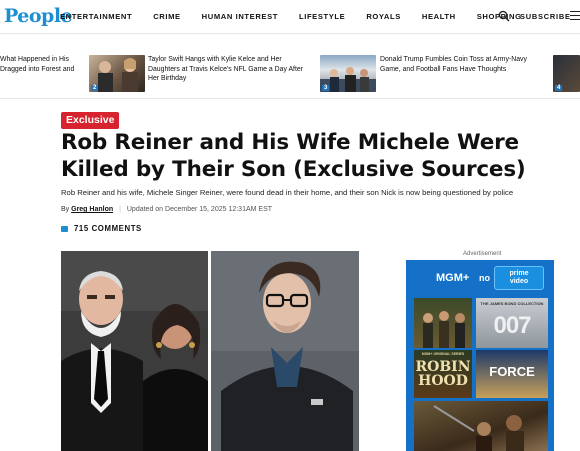 Image resolution: width=580 pixels, height=451 pixels. Describe the element at coordinates (453, 278) in the screenshot. I see `ad-brand: MGM+` at that location.